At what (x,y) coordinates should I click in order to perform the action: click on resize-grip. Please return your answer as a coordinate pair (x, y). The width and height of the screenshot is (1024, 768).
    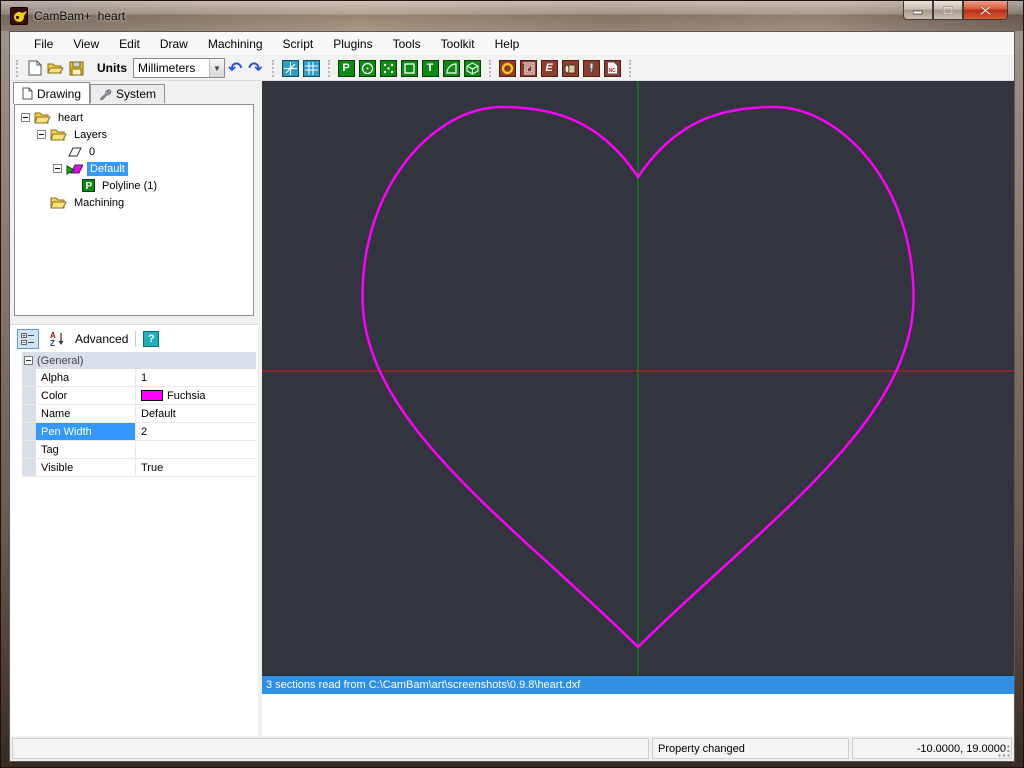
    Looking at the image, I should click on (1004, 751).